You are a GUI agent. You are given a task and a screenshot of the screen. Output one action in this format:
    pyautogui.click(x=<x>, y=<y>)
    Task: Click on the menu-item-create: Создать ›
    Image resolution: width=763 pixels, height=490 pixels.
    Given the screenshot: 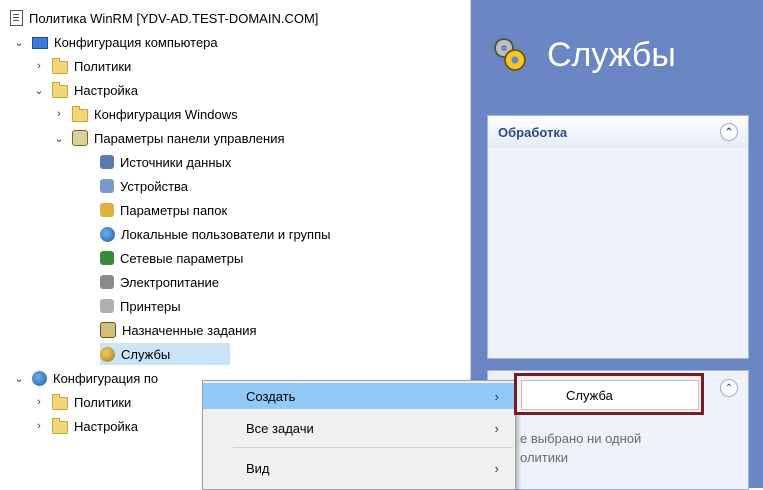 What is the action you would take?
    pyautogui.click(x=359, y=396)
    